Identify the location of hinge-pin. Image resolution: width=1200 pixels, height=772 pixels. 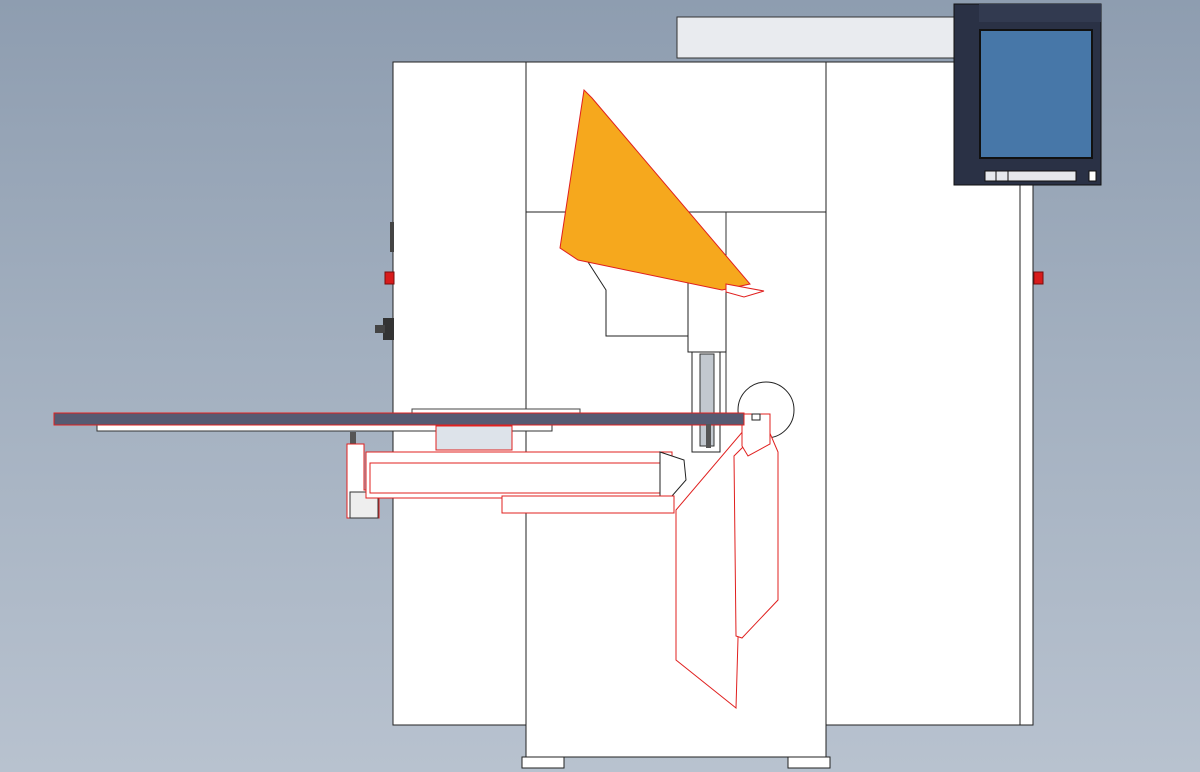
(756, 417).